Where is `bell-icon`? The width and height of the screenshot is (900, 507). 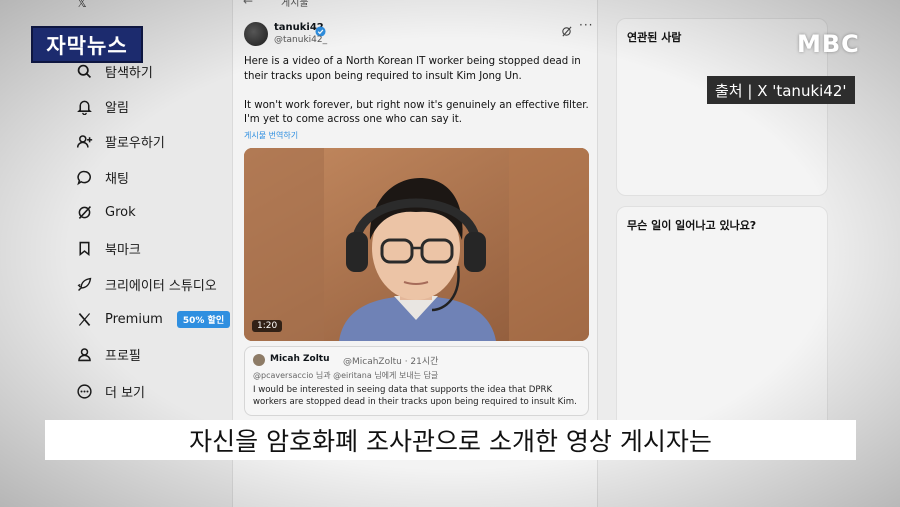
bell-icon is located at coordinates (84, 106).